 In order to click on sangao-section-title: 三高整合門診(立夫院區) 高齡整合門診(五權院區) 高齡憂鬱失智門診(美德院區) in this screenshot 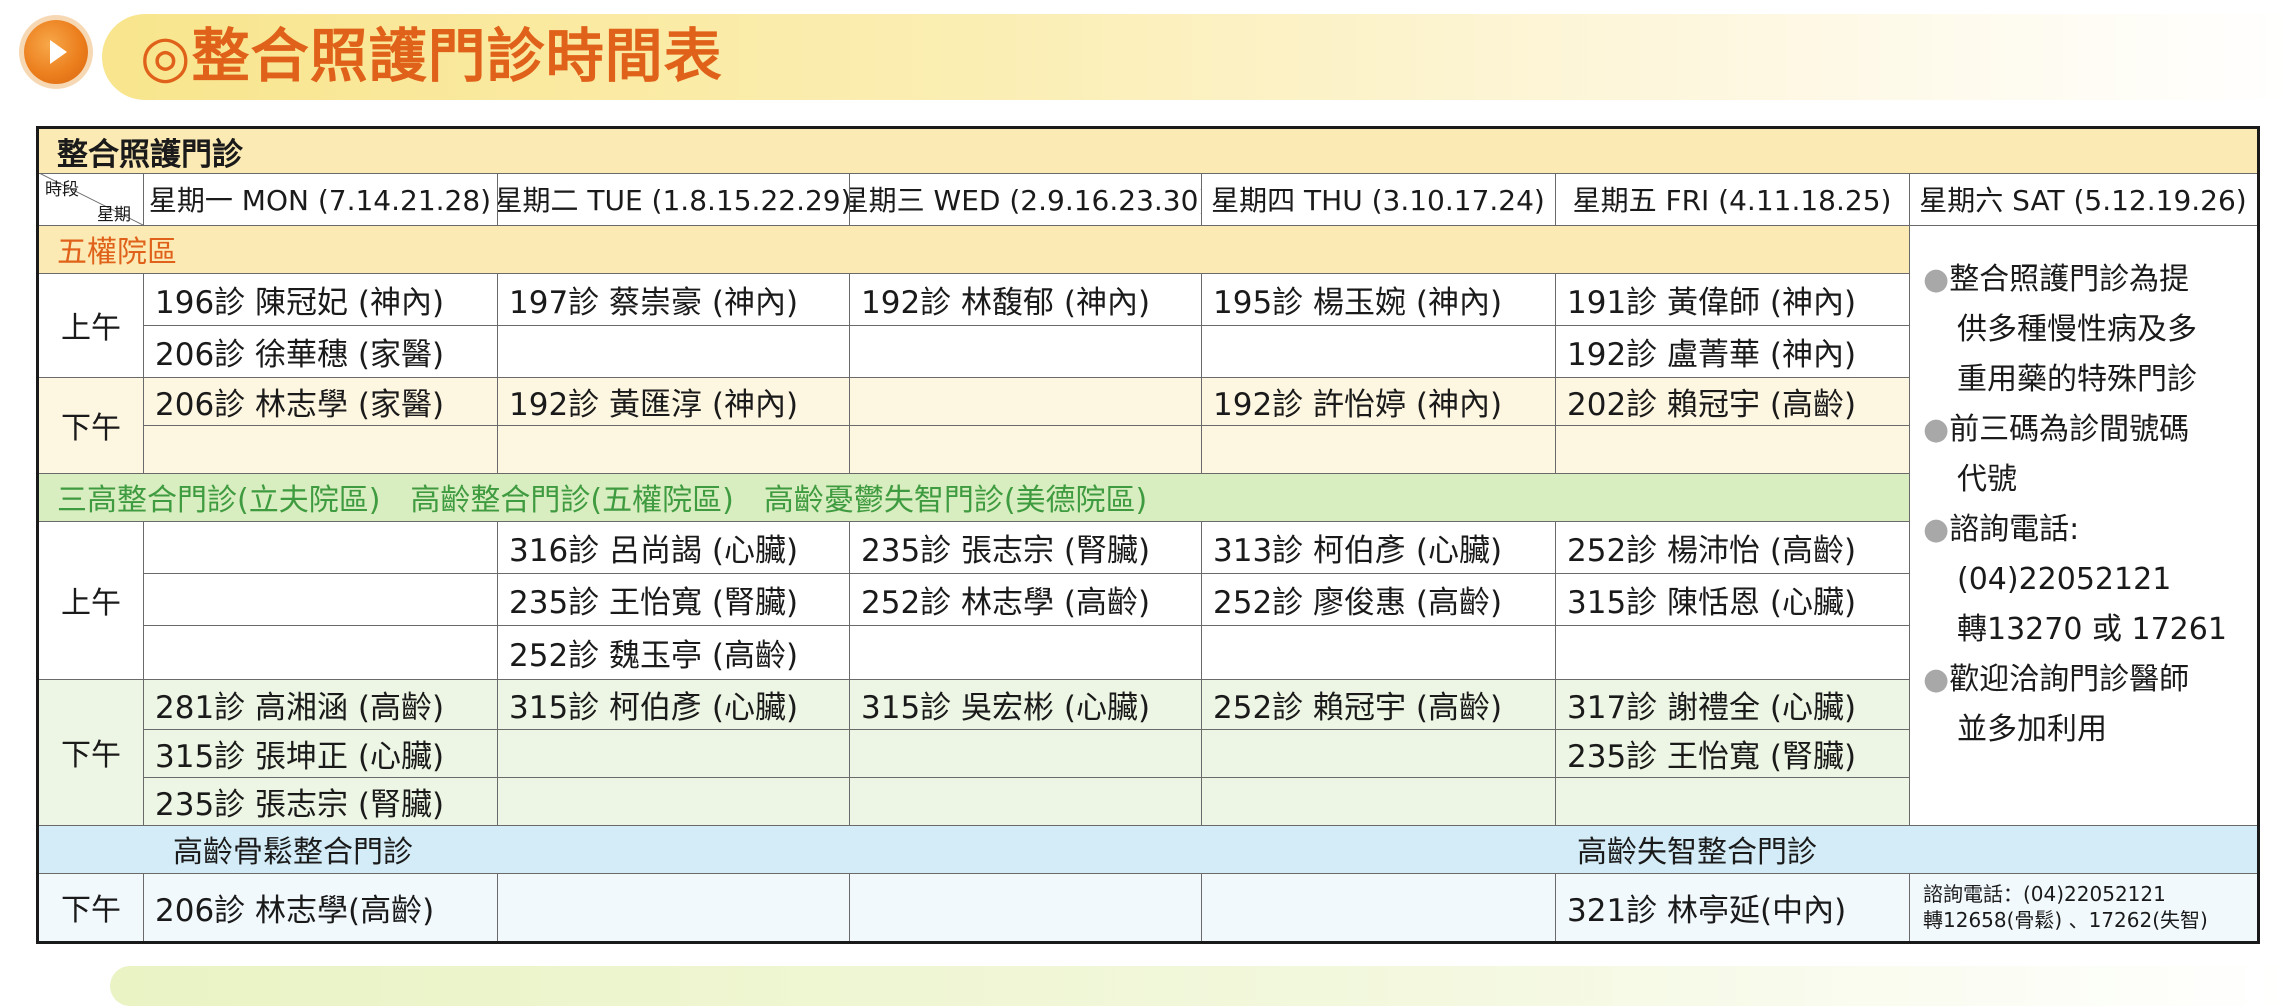, I will do `click(602, 500)`.